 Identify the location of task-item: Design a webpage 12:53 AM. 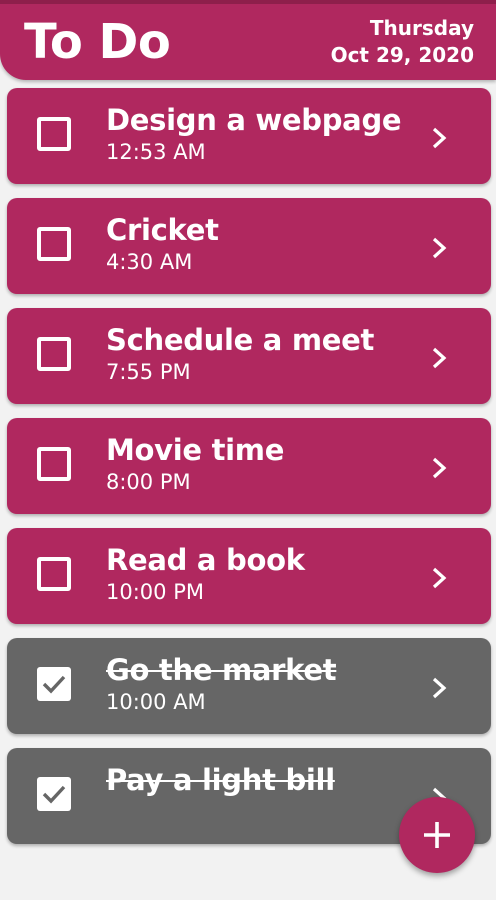
(249, 136).